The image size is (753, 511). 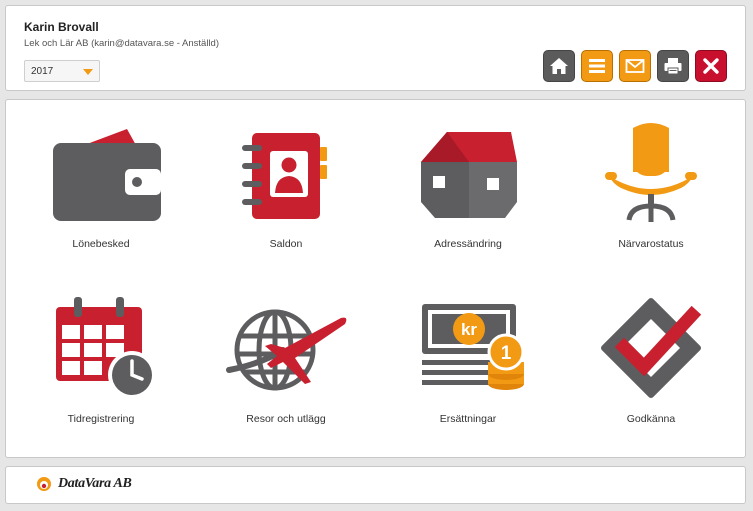 I want to click on footer-panel: DataVara AB, so click(x=375, y=485).